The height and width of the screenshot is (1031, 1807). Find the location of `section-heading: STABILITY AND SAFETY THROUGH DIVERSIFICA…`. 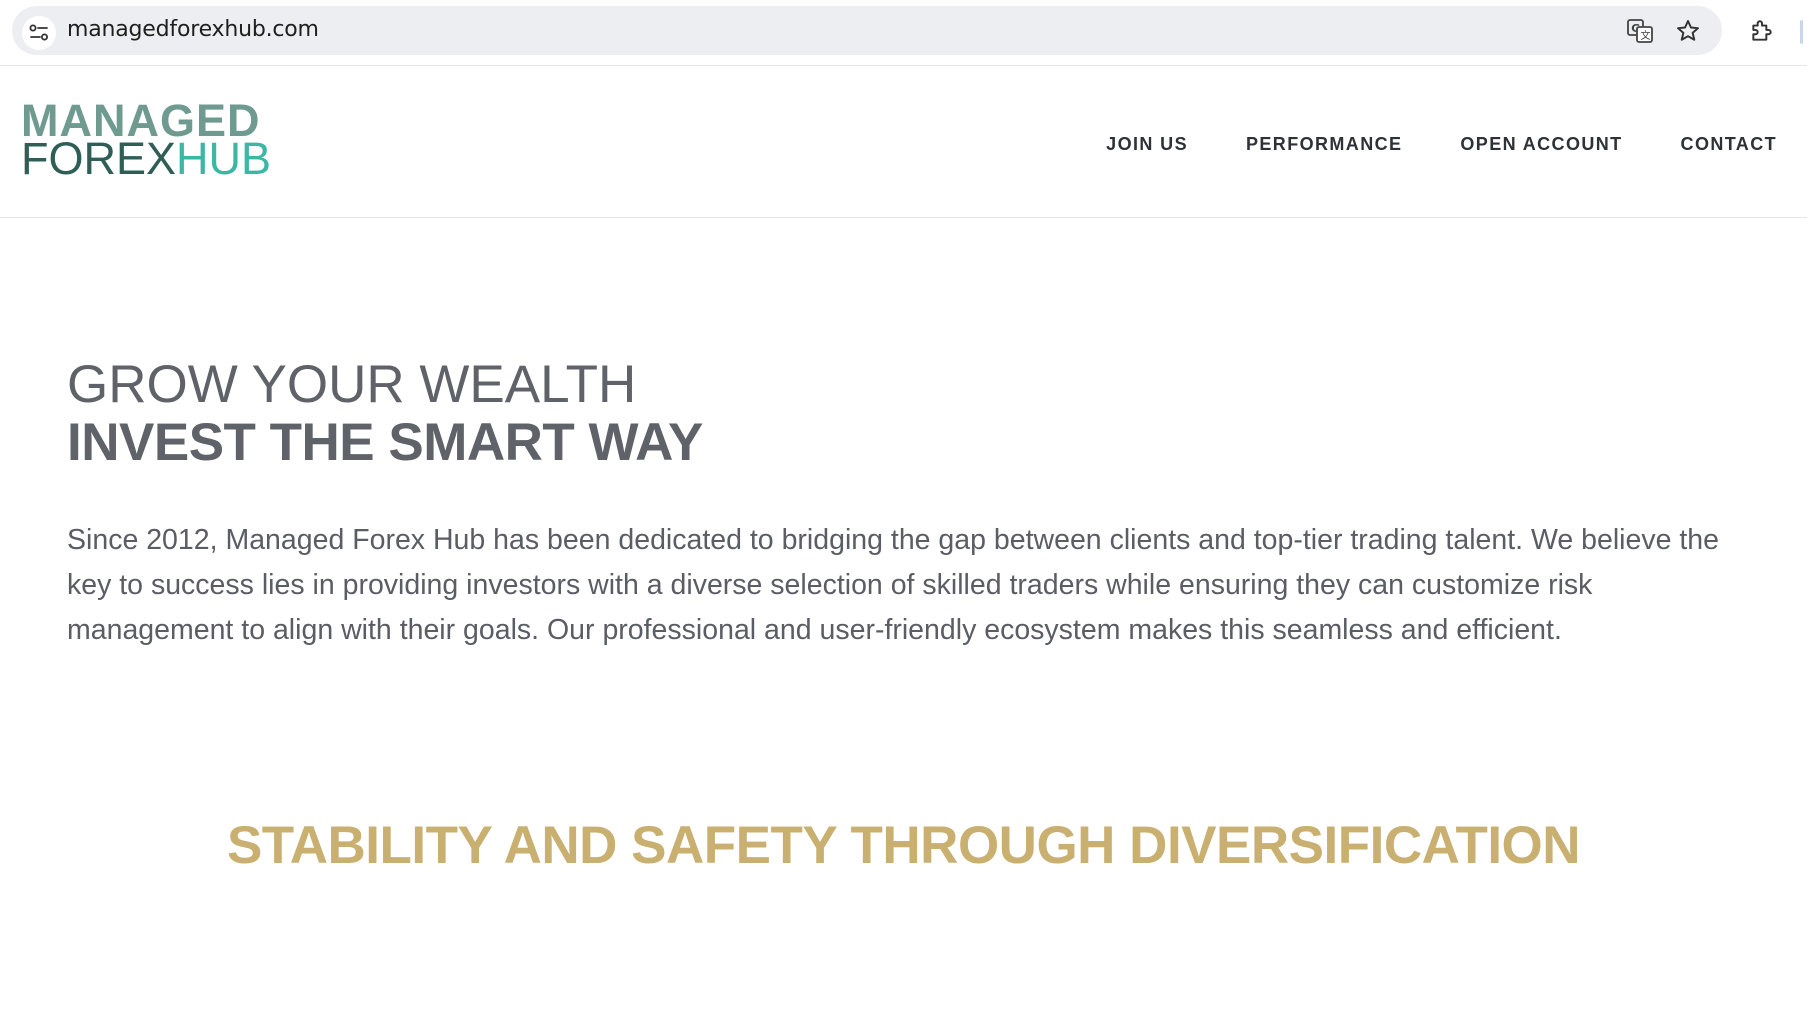

section-heading: STABILITY AND SAFETY THROUGH DIVERSIFICA… is located at coordinates (903, 845).